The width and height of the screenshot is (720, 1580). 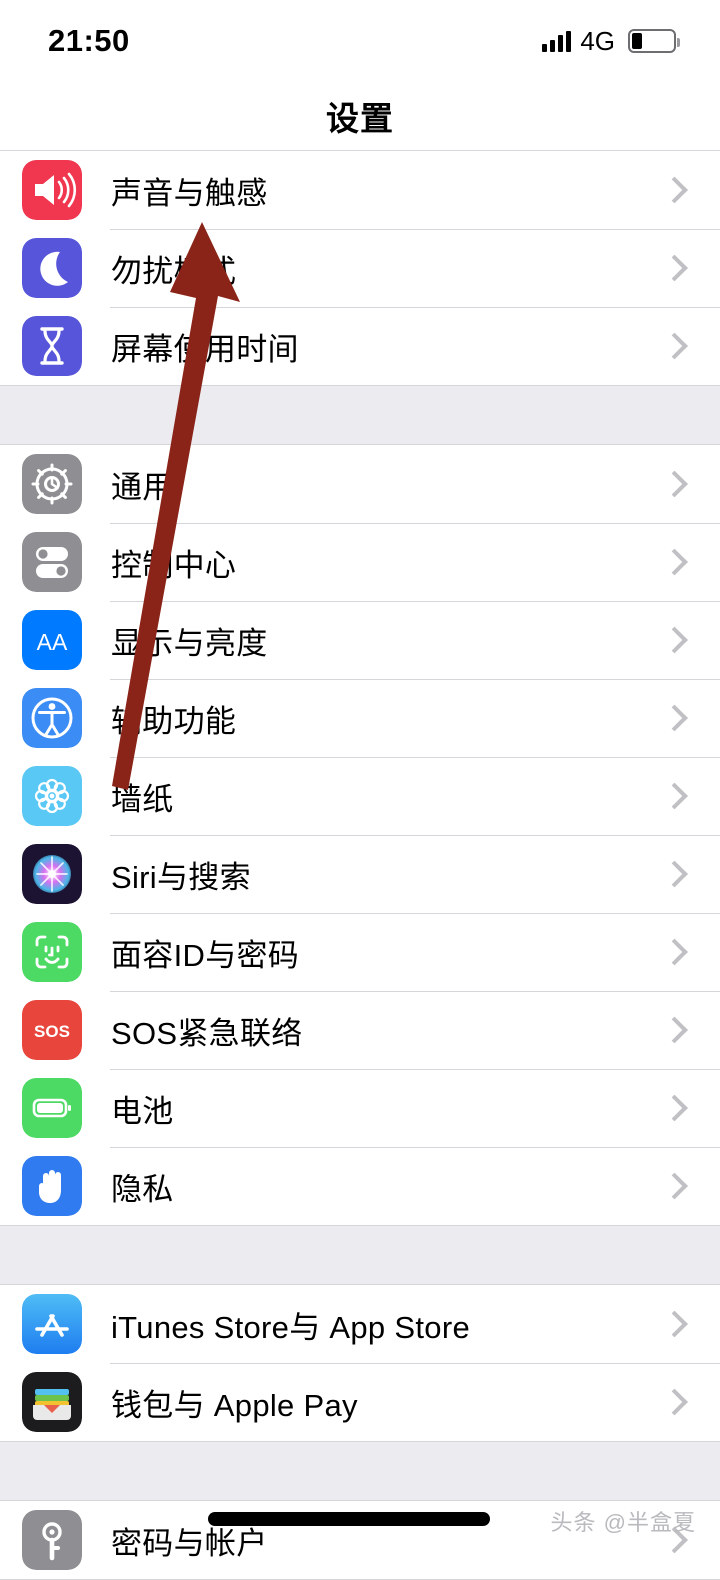 What do you see at coordinates (207, 1033) in the screenshot?
I see `settings-row-label: SOS紧急联络` at bounding box center [207, 1033].